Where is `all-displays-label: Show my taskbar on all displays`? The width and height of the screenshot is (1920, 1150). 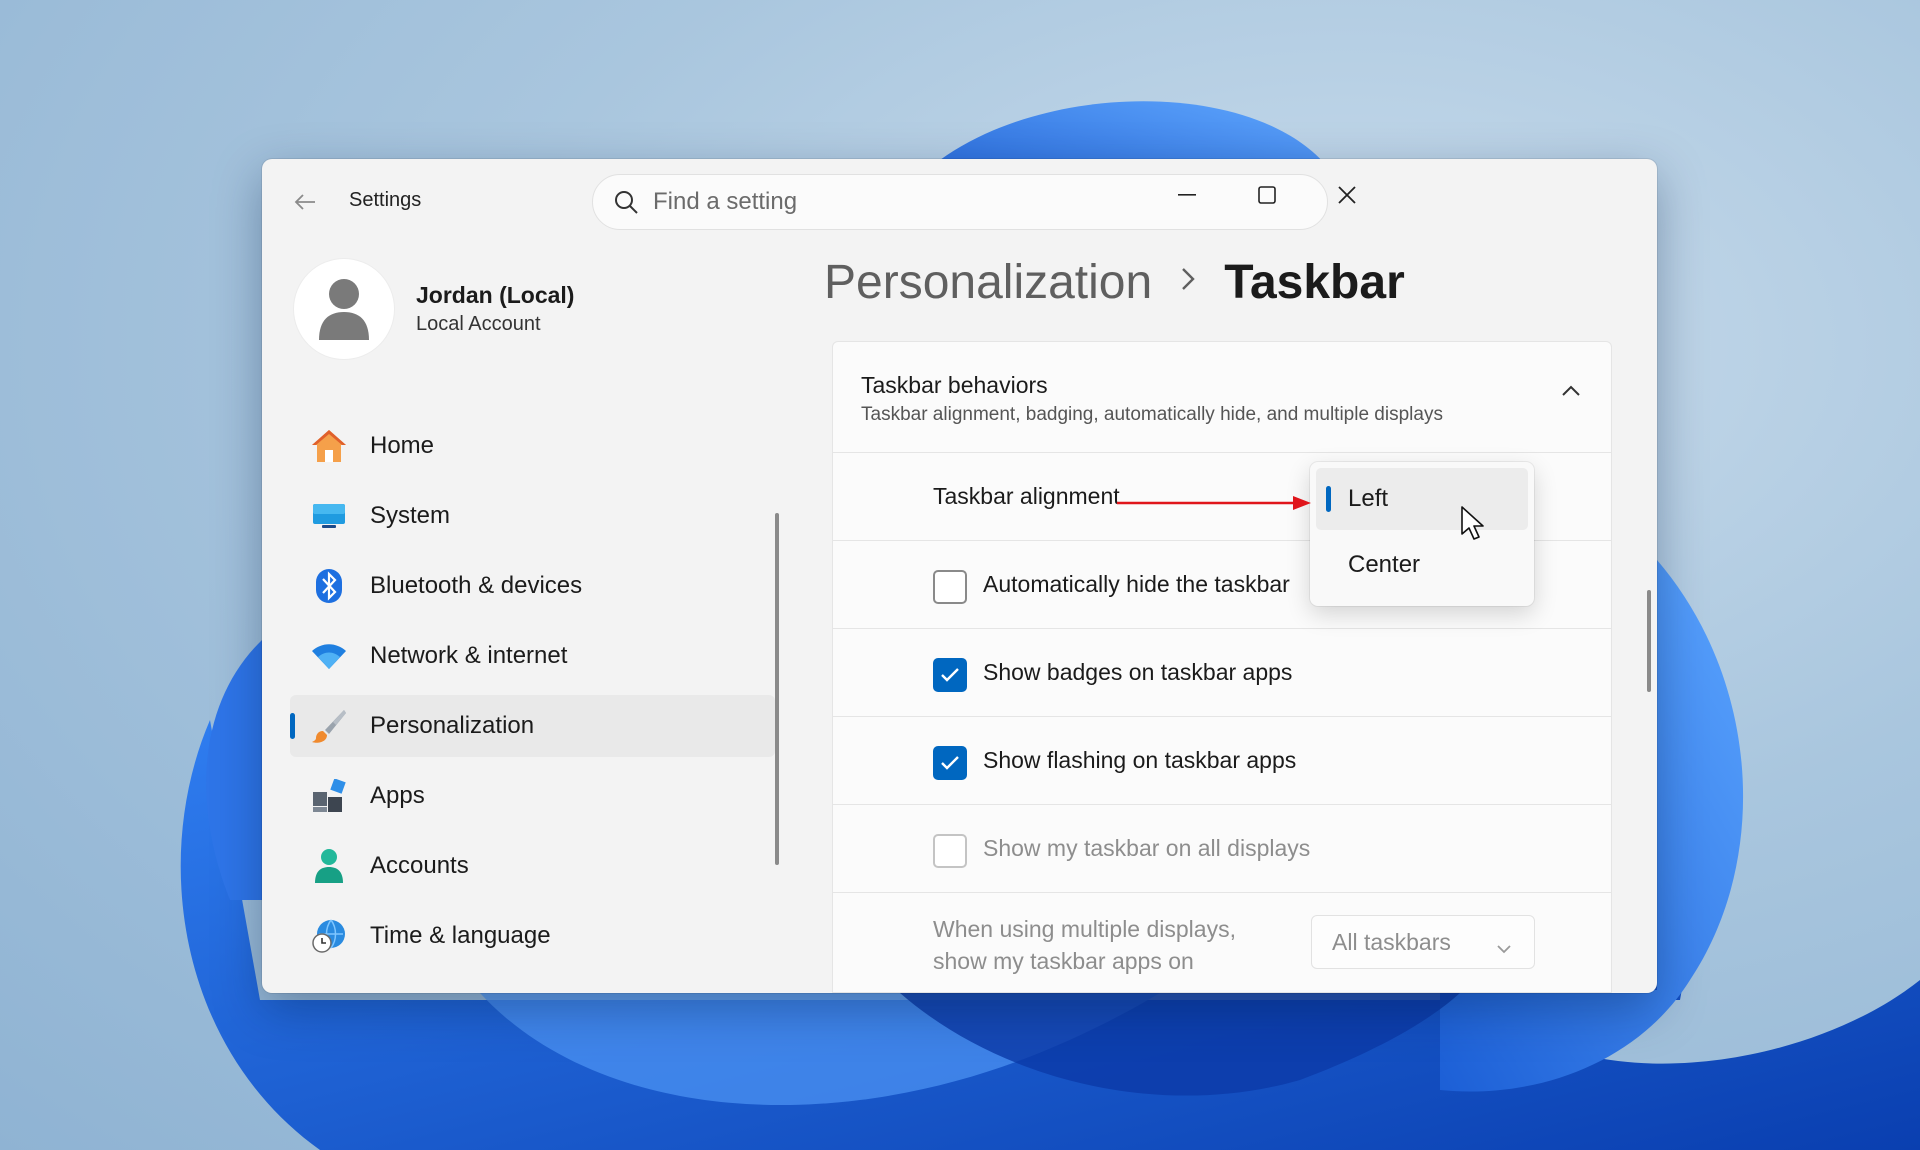 all-displays-label: Show my taskbar on all displays is located at coordinates (1147, 848).